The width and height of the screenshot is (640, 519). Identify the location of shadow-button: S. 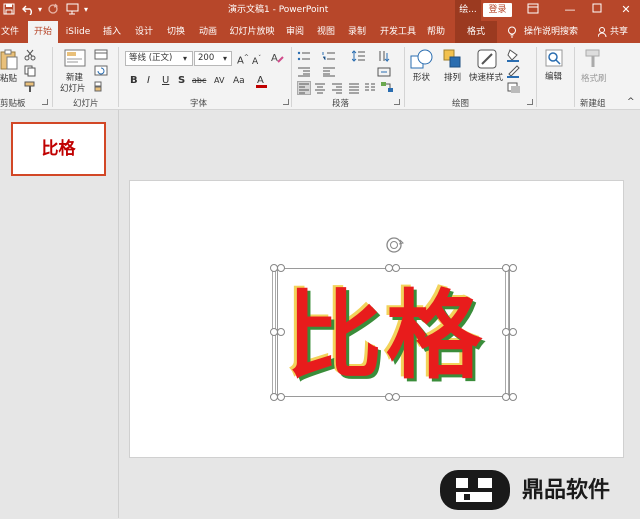
(181, 81).